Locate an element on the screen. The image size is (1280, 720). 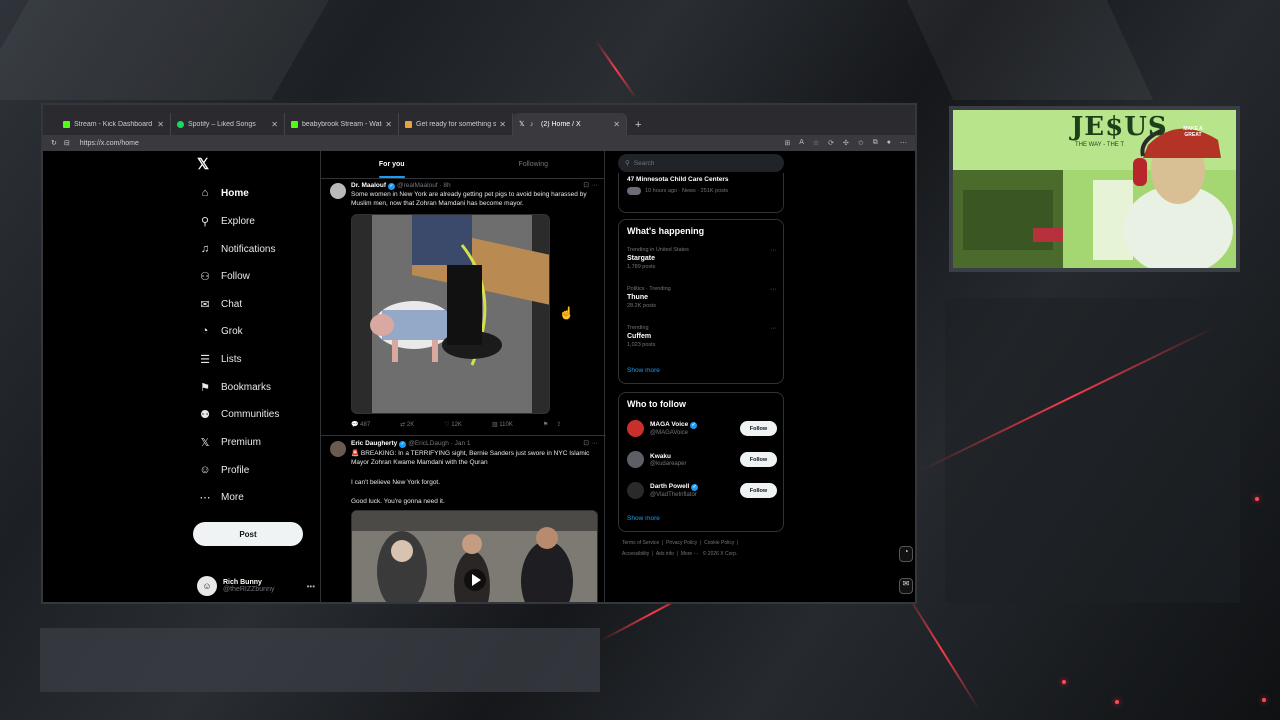
nav-profile: ☺ Profile is located at coordinates (223, 470).